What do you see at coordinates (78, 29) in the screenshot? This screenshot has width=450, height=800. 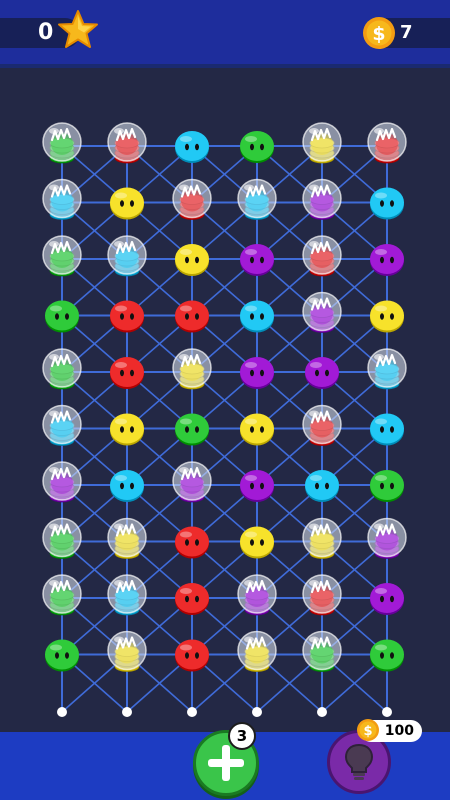 I see `star-icon` at bounding box center [78, 29].